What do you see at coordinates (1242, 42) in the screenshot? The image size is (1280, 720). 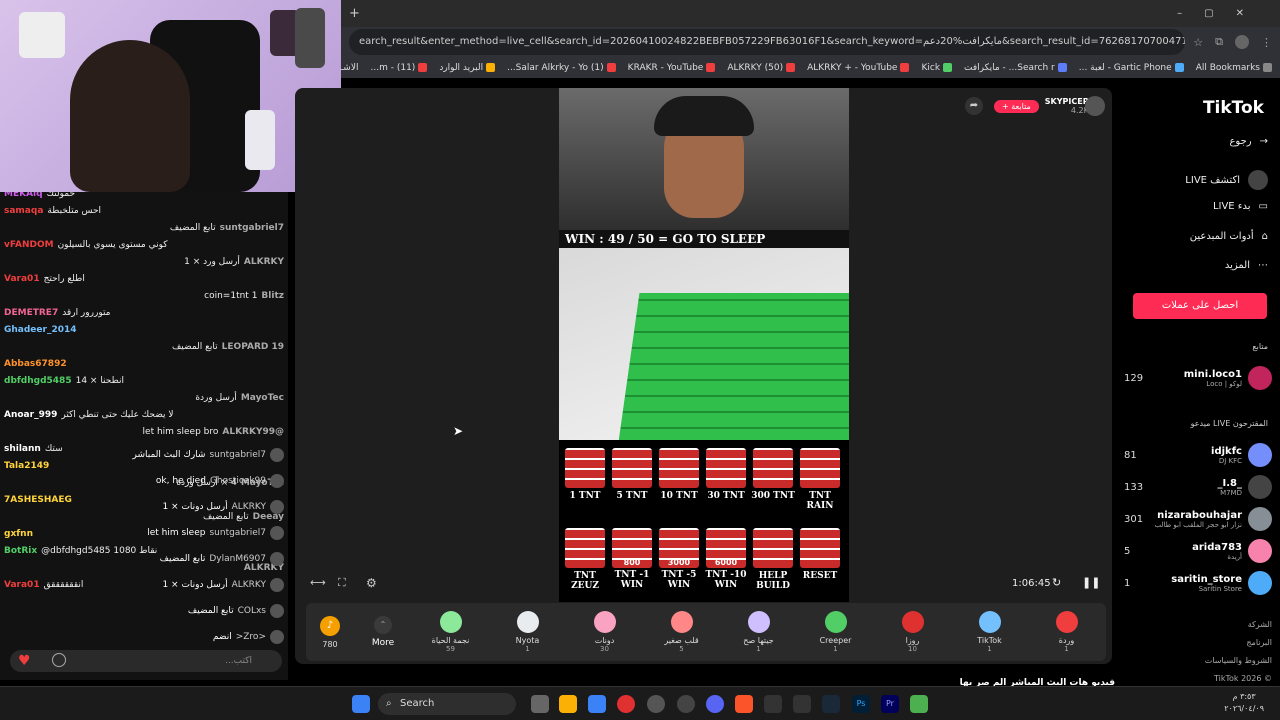 I see `profile-avatar` at bounding box center [1242, 42].